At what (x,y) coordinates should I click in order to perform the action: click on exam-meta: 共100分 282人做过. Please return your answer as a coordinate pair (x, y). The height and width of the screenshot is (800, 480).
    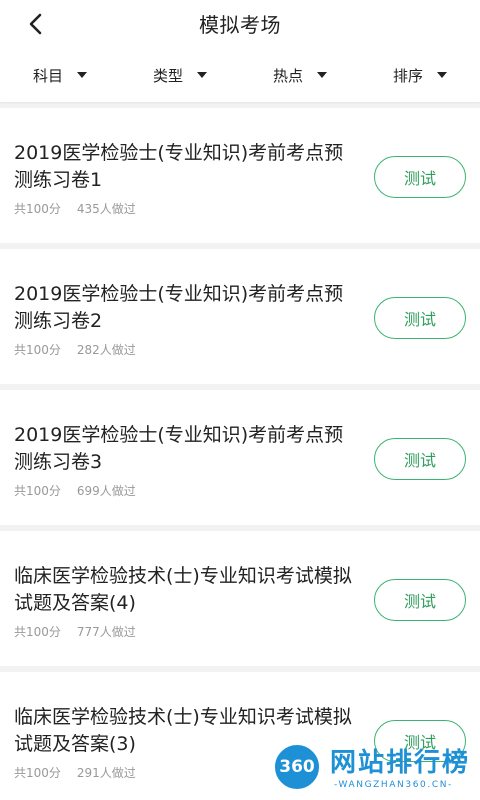
    Looking at the image, I should click on (75, 349).